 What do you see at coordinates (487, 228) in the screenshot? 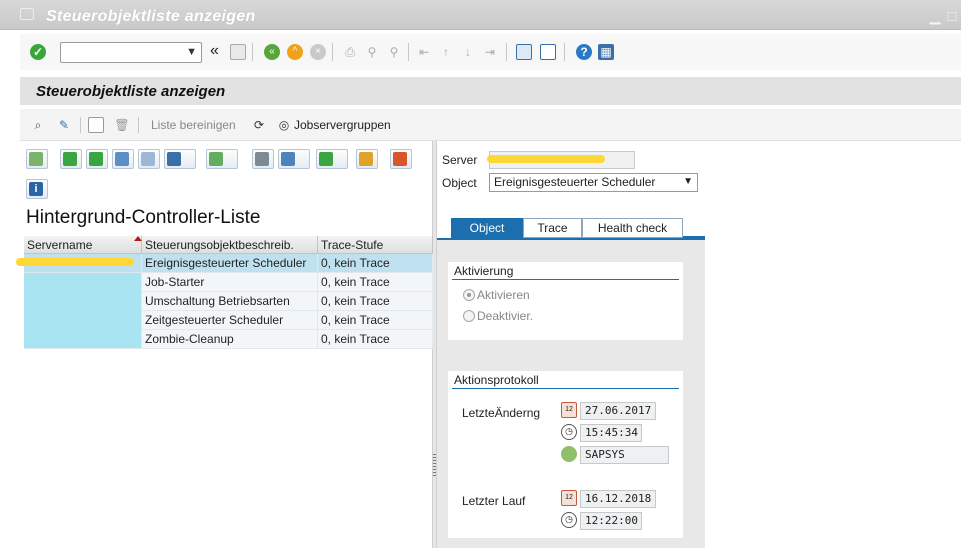
I see `tab-object: Object` at bounding box center [487, 228].